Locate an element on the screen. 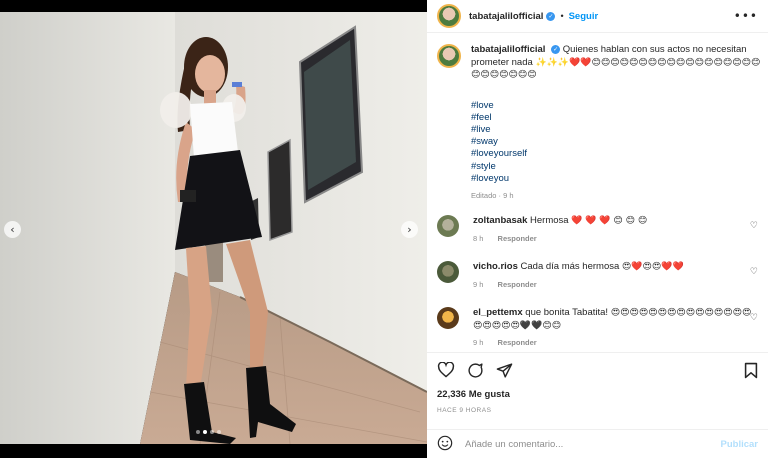 This screenshot has height=458, width=768. comment-username: vicho.rios is located at coordinates (495, 266).